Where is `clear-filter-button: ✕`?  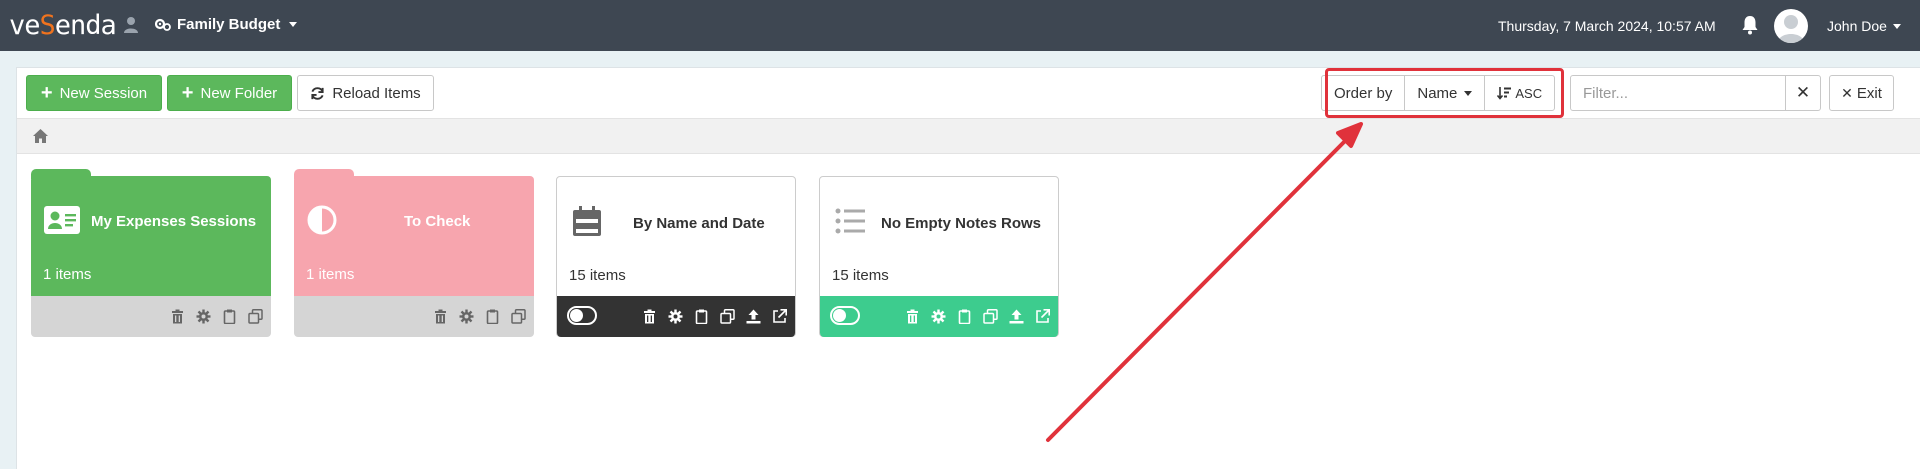 clear-filter-button: ✕ is located at coordinates (1803, 93).